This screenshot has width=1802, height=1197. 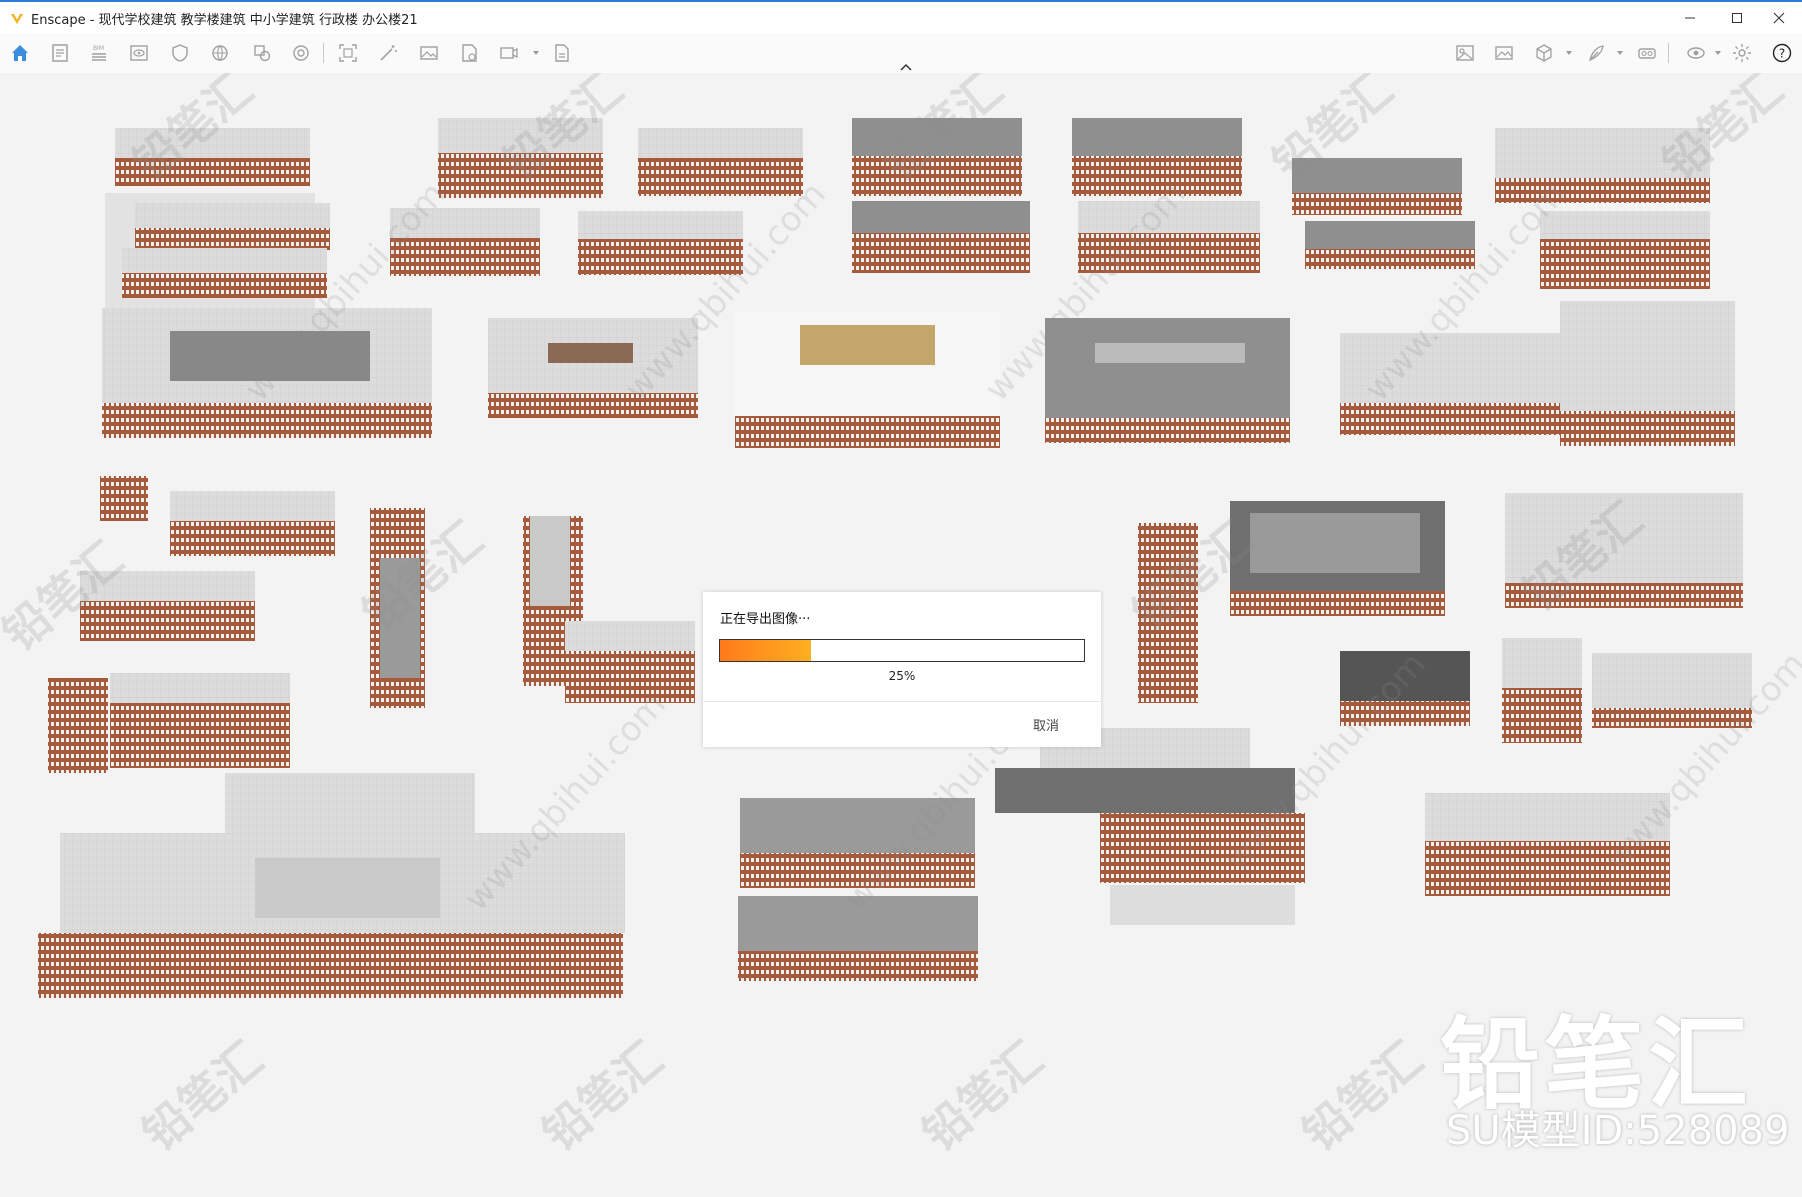 I want to click on bim-icon: BIM, so click(x=99, y=53).